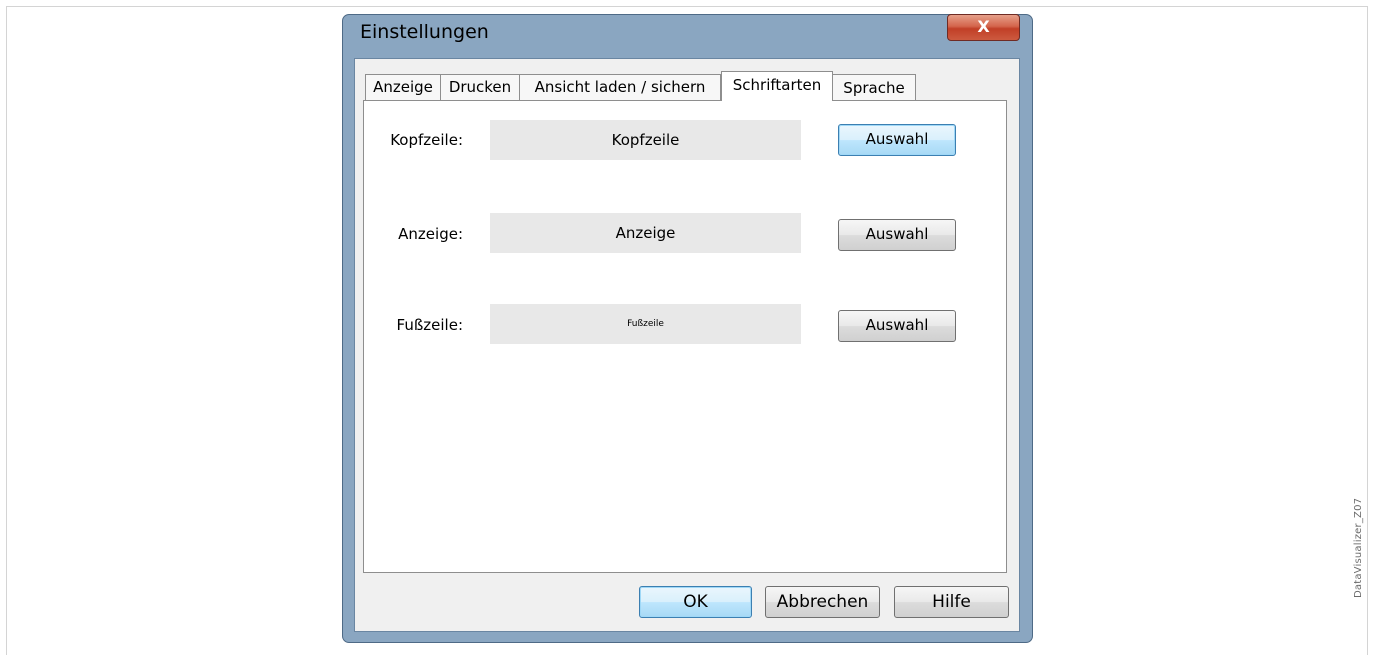 This screenshot has width=1374, height=655. Describe the element at coordinates (897, 140) in the screenshot. I see `kopfzeile-auswahl-button: Auswahl` at that location.